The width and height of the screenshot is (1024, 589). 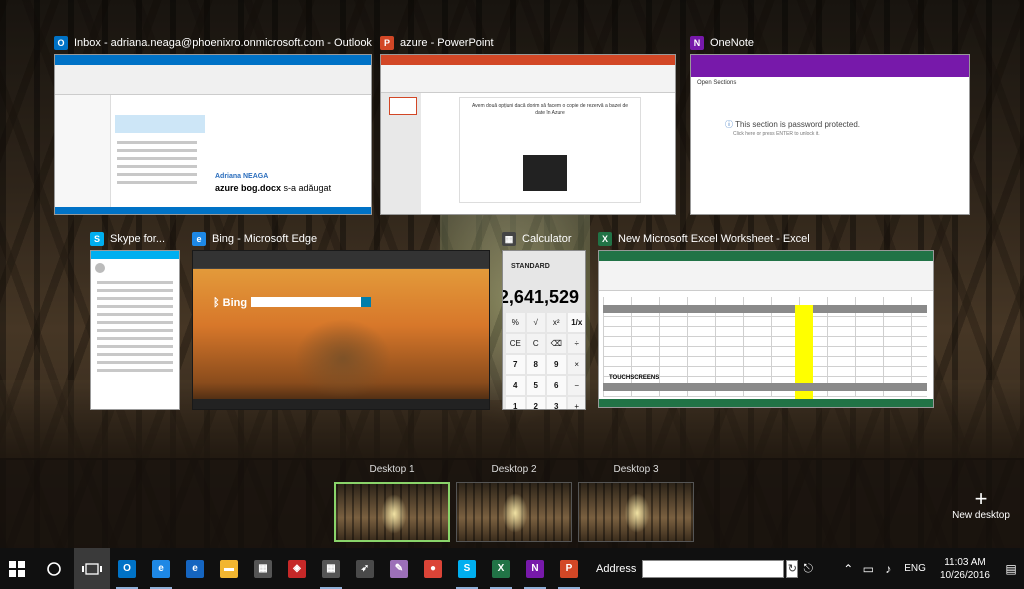 What do you see at coordinates (535, 364) in the screenshot?
I see `calculator-key: 8` at bounding box center [535, 364].